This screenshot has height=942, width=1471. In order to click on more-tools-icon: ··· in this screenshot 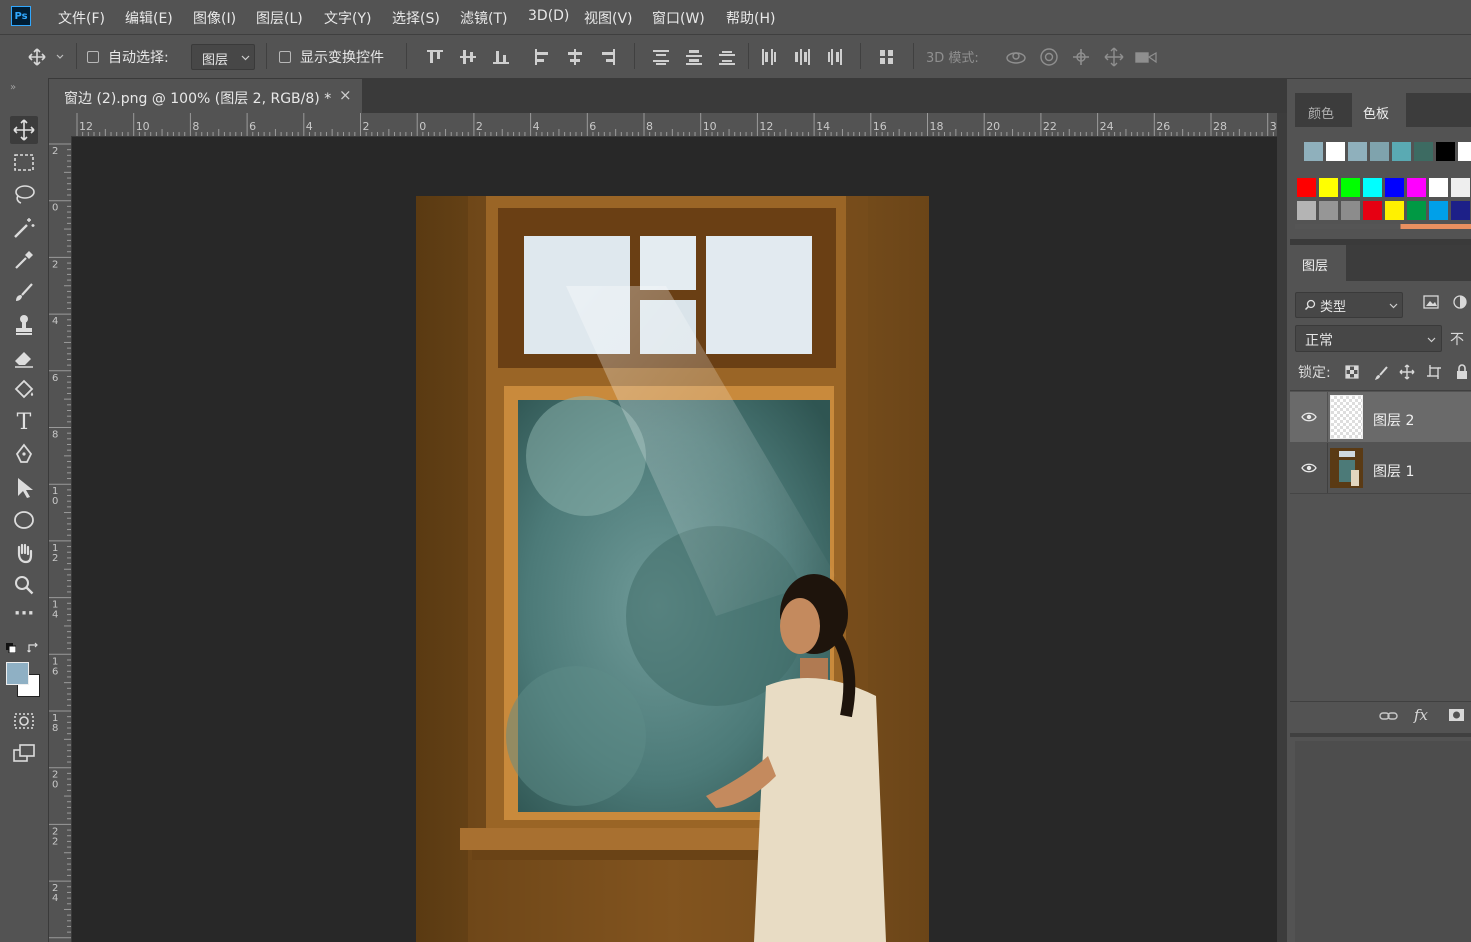, I will do `click(24, 618)`.